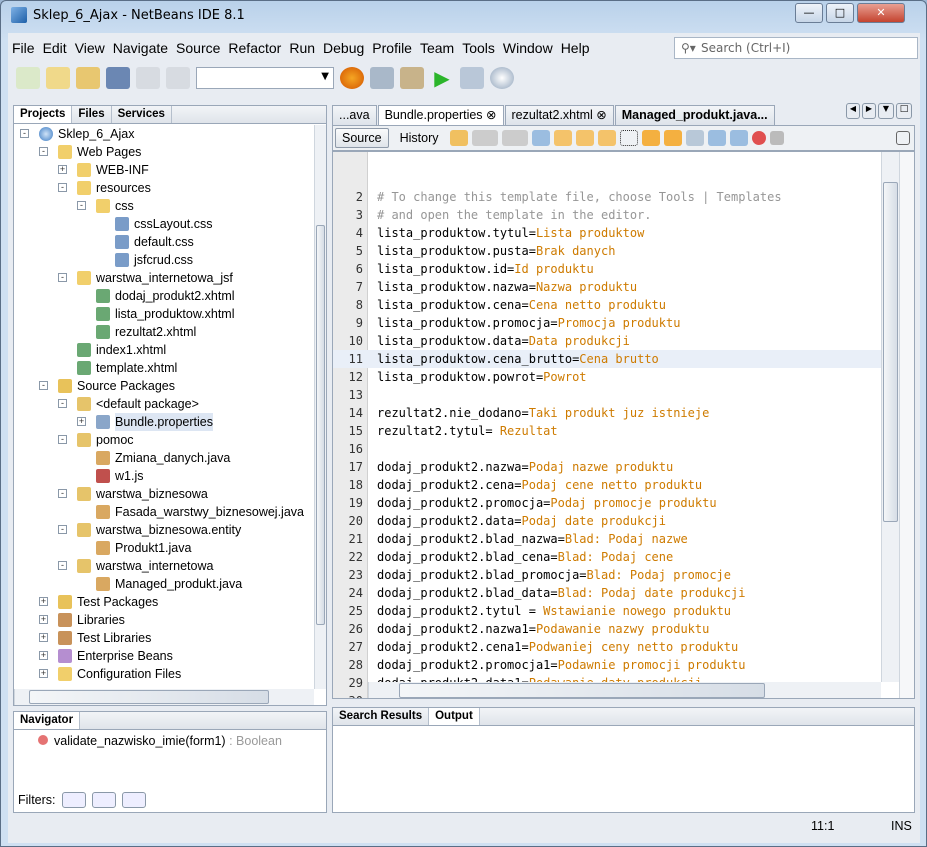  What do you see at coordinates (164, 350) in the screenshot?
I see `tree-item: index1.xhtml` at bounding box center [164, 350].